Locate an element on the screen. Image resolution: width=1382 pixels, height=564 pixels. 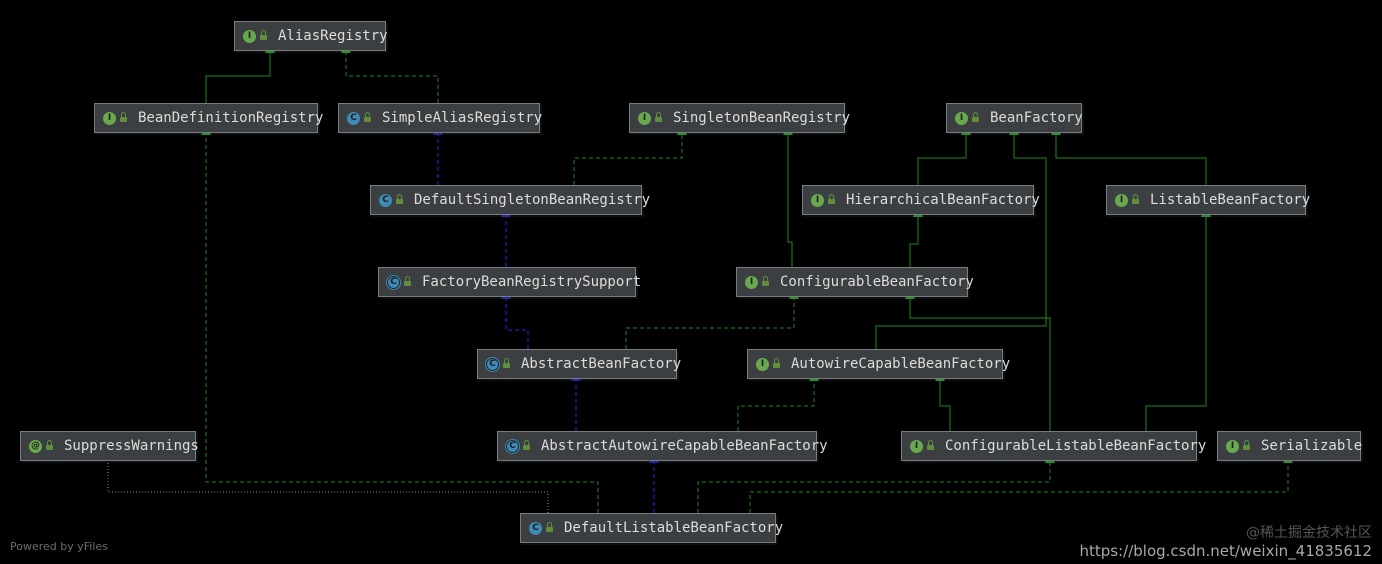
node-SingletonBeanRegistry: I SingletonBeanRegistry is located at coordinates (739, 118).